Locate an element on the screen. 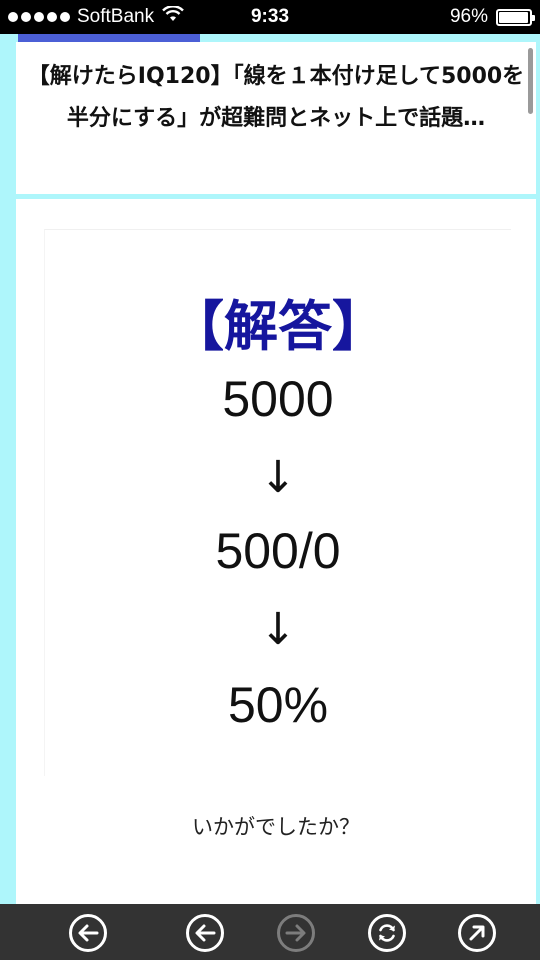 This screenshot has height=960, width=540. refresh-icon is located at coordinates (387, 933).